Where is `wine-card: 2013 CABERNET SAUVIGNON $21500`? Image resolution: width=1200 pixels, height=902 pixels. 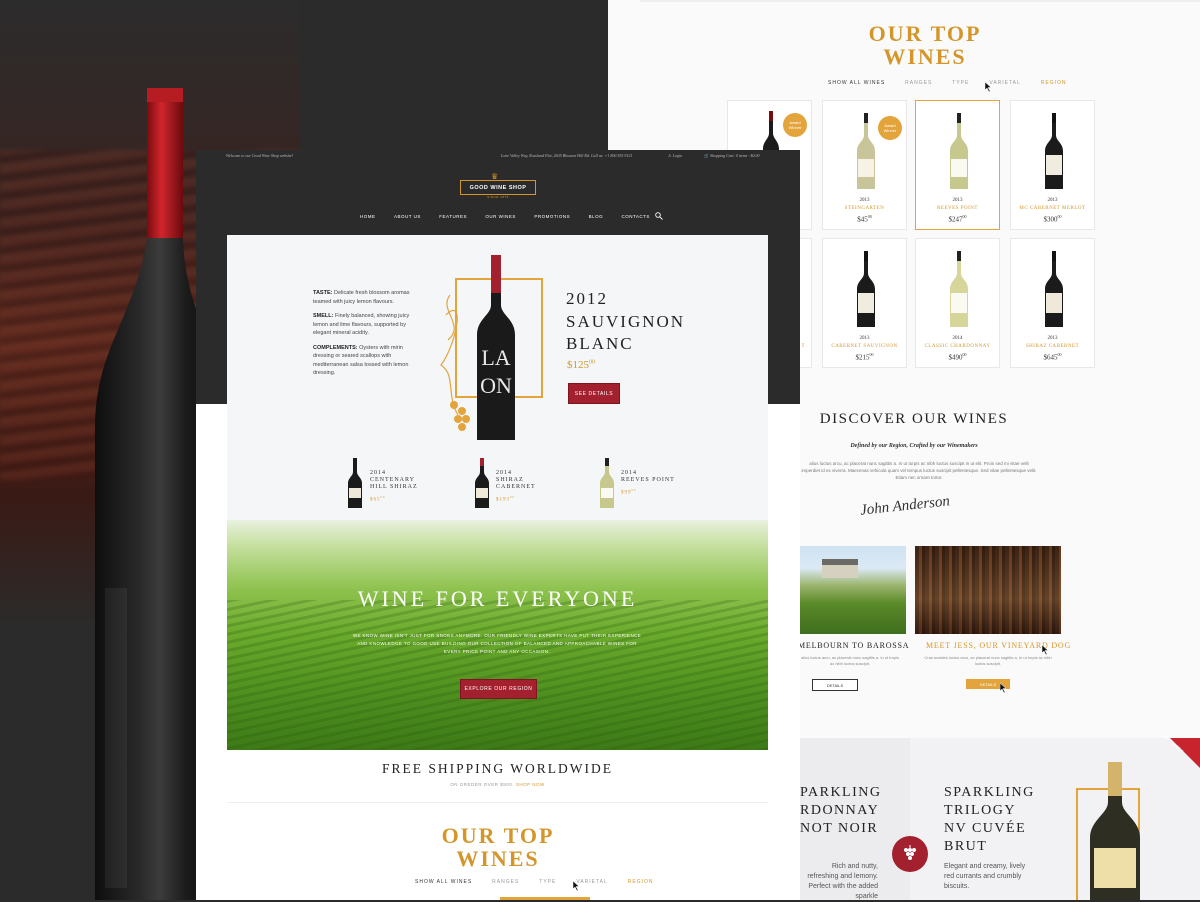 wine-card: 2013 CABERNET SAUVIGNON $21500 is located at coordinates (864, 303).